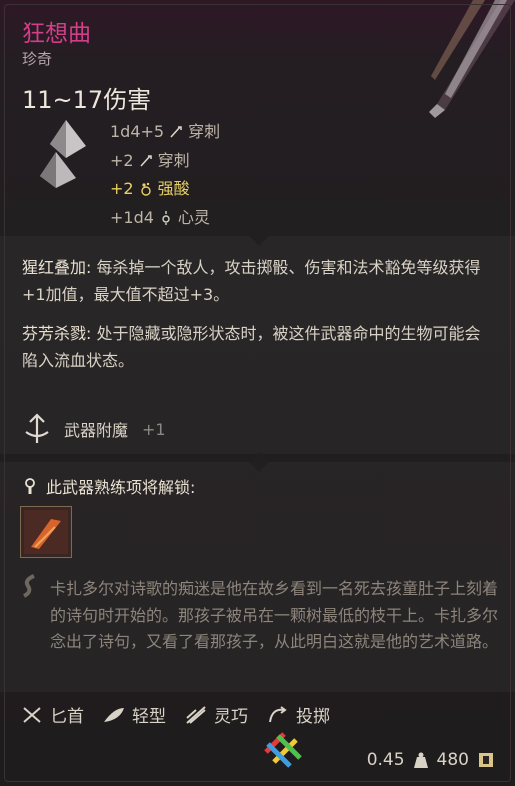  I want to click on item-rarity: 珍奇, so click(37, 59).